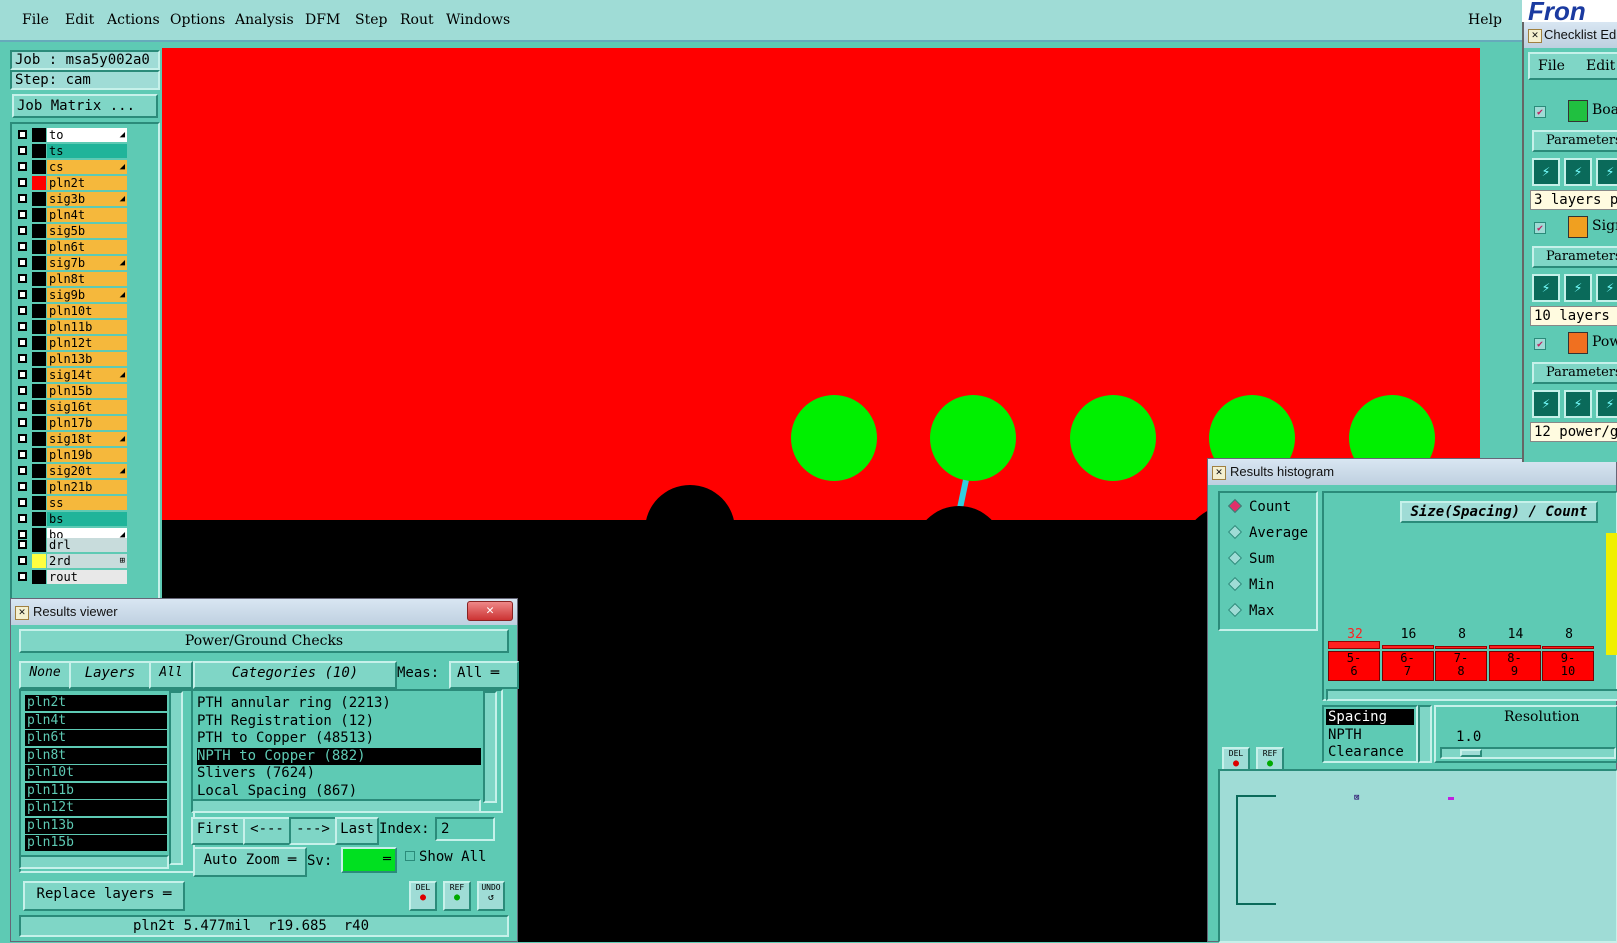  What do you see at coordinates (1425, 734) in the screenshot?
I see `type-list-scrollbar` at bounding box center [1425, 734].